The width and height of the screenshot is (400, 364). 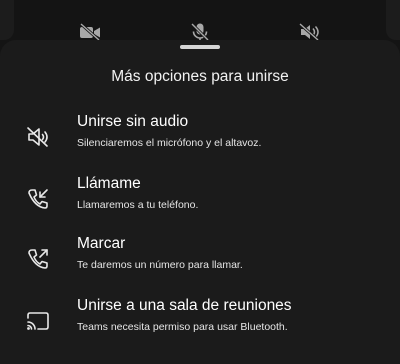 I want to click on mic-off-icon, so click(x=200, y=32).